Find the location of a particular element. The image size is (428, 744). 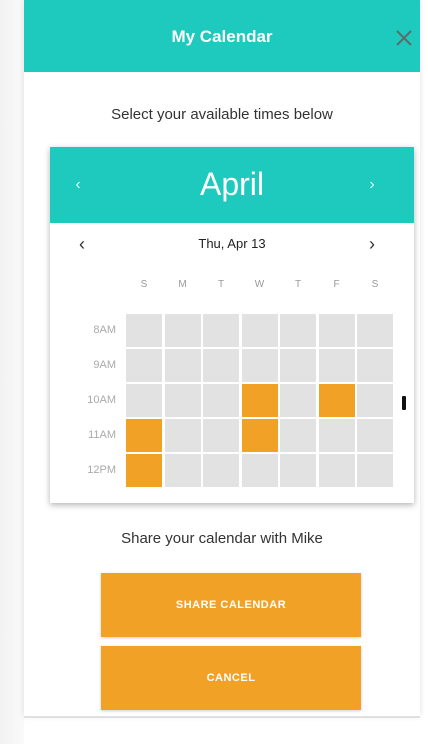

cancel-button: CANCEL is located at coordinates (231, 678).